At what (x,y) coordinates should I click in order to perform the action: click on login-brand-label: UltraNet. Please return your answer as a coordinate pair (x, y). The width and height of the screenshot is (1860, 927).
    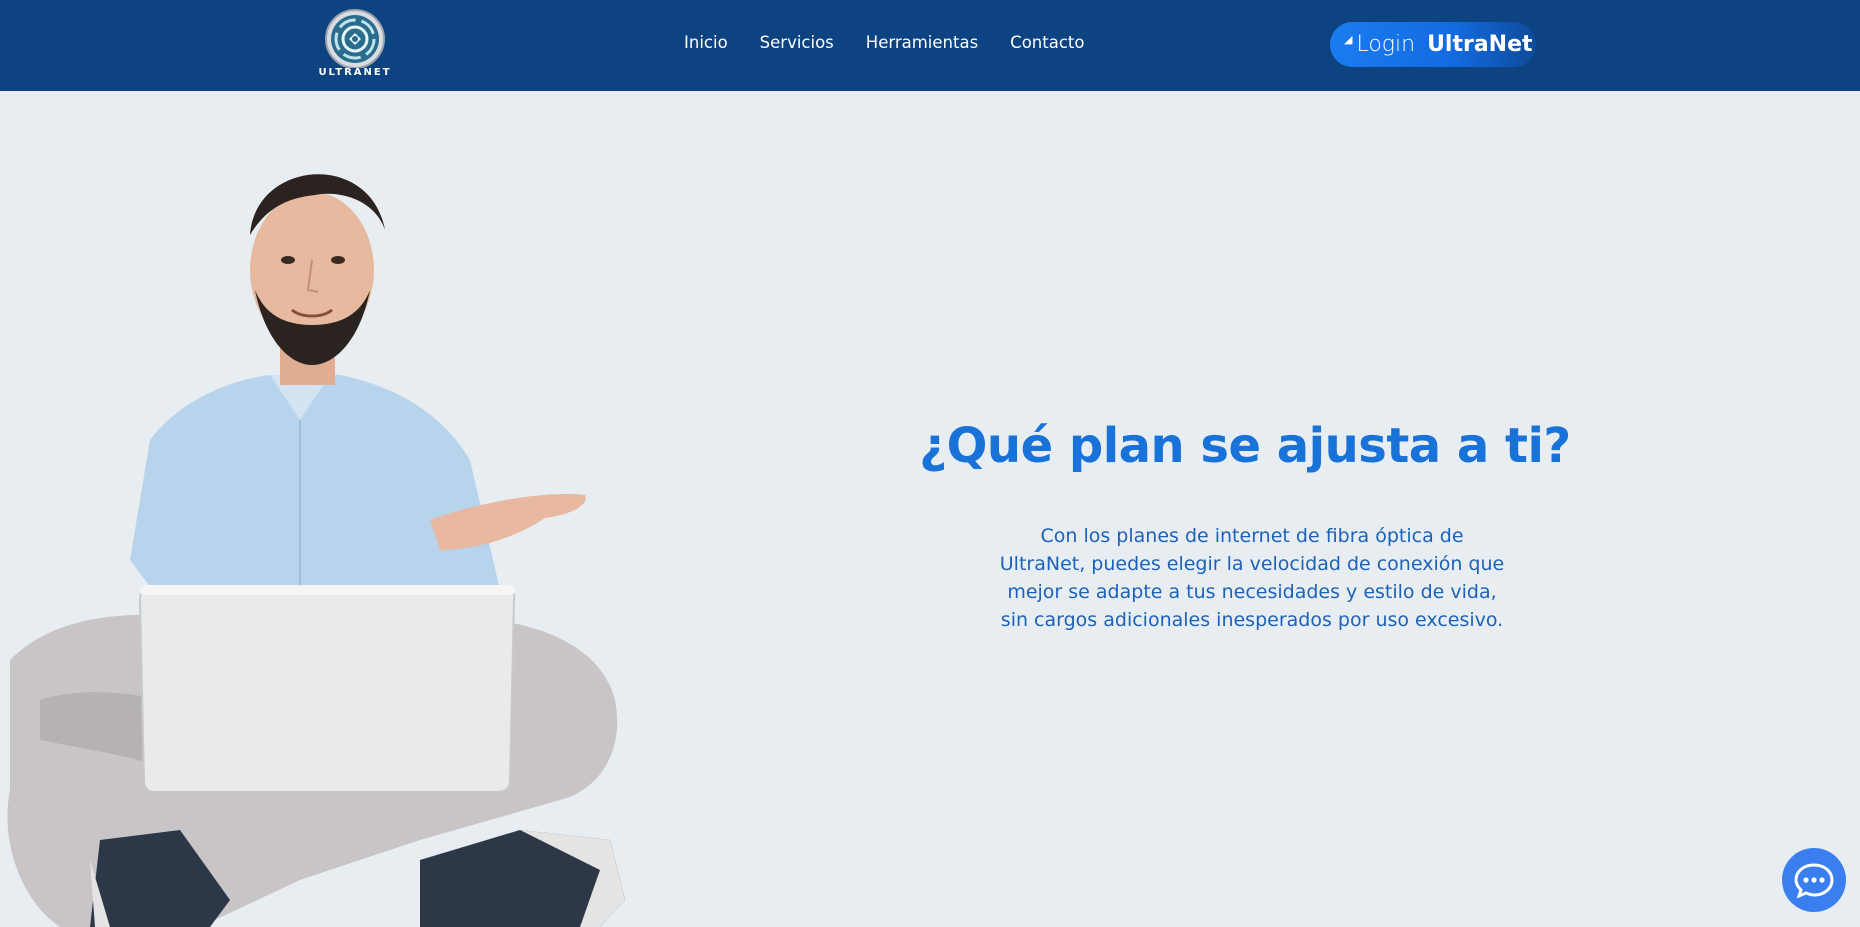
    Looking at the image, I should click on (1480, 44).